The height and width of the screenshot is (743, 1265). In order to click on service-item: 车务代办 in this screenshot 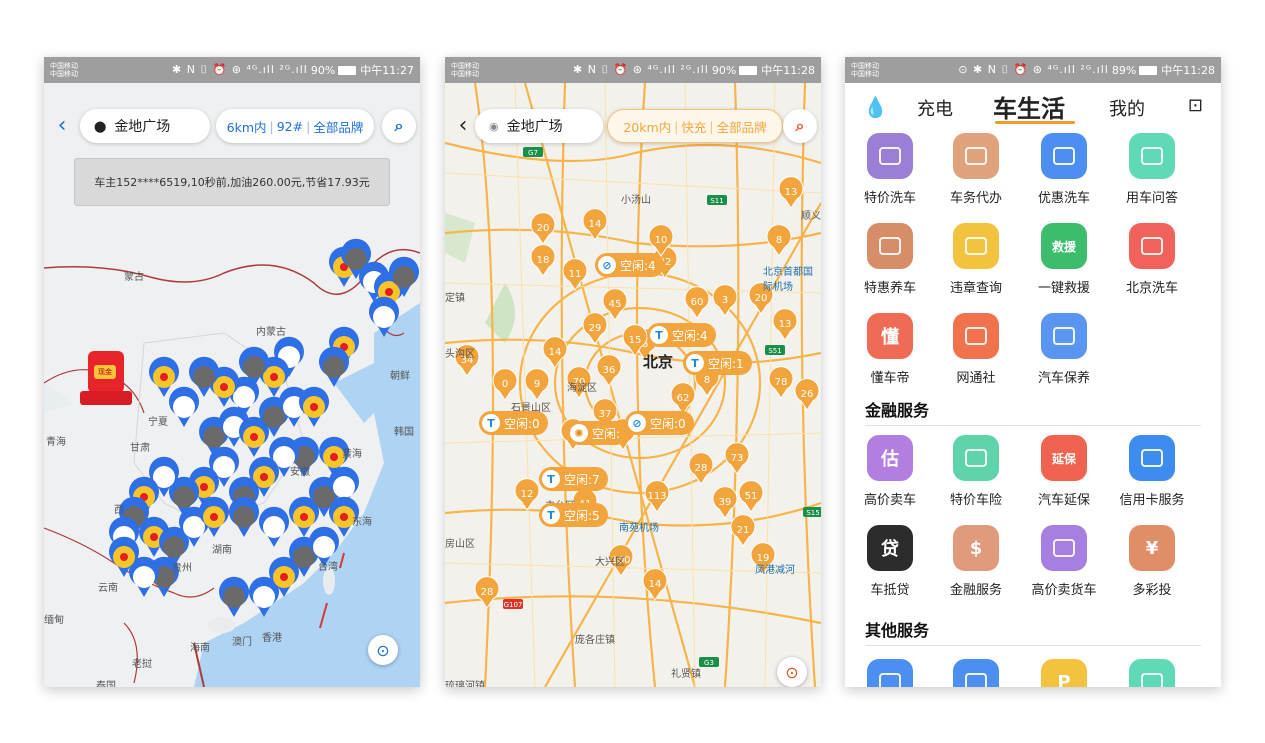, I will do `click(976, 169)`.